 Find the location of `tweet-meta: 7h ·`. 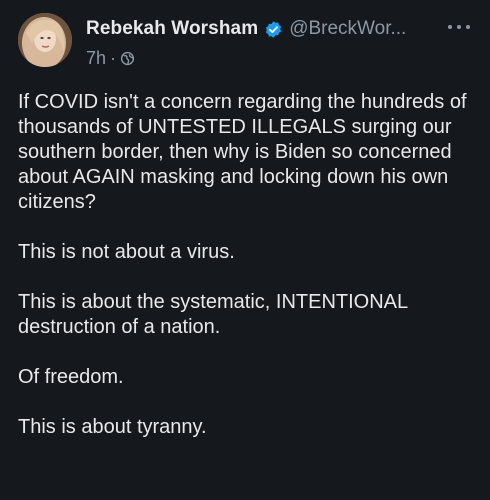

tweet-meta: 7h · is located at coordinates (110, 58).